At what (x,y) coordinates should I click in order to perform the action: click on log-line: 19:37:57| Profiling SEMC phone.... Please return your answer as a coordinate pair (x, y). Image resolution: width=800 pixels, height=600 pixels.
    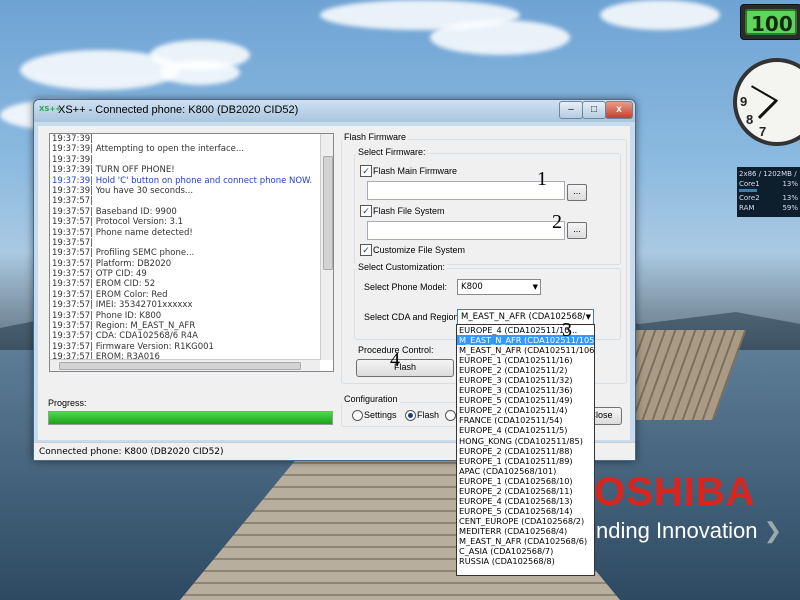
    Looking at the image, I should click on (123, 253).